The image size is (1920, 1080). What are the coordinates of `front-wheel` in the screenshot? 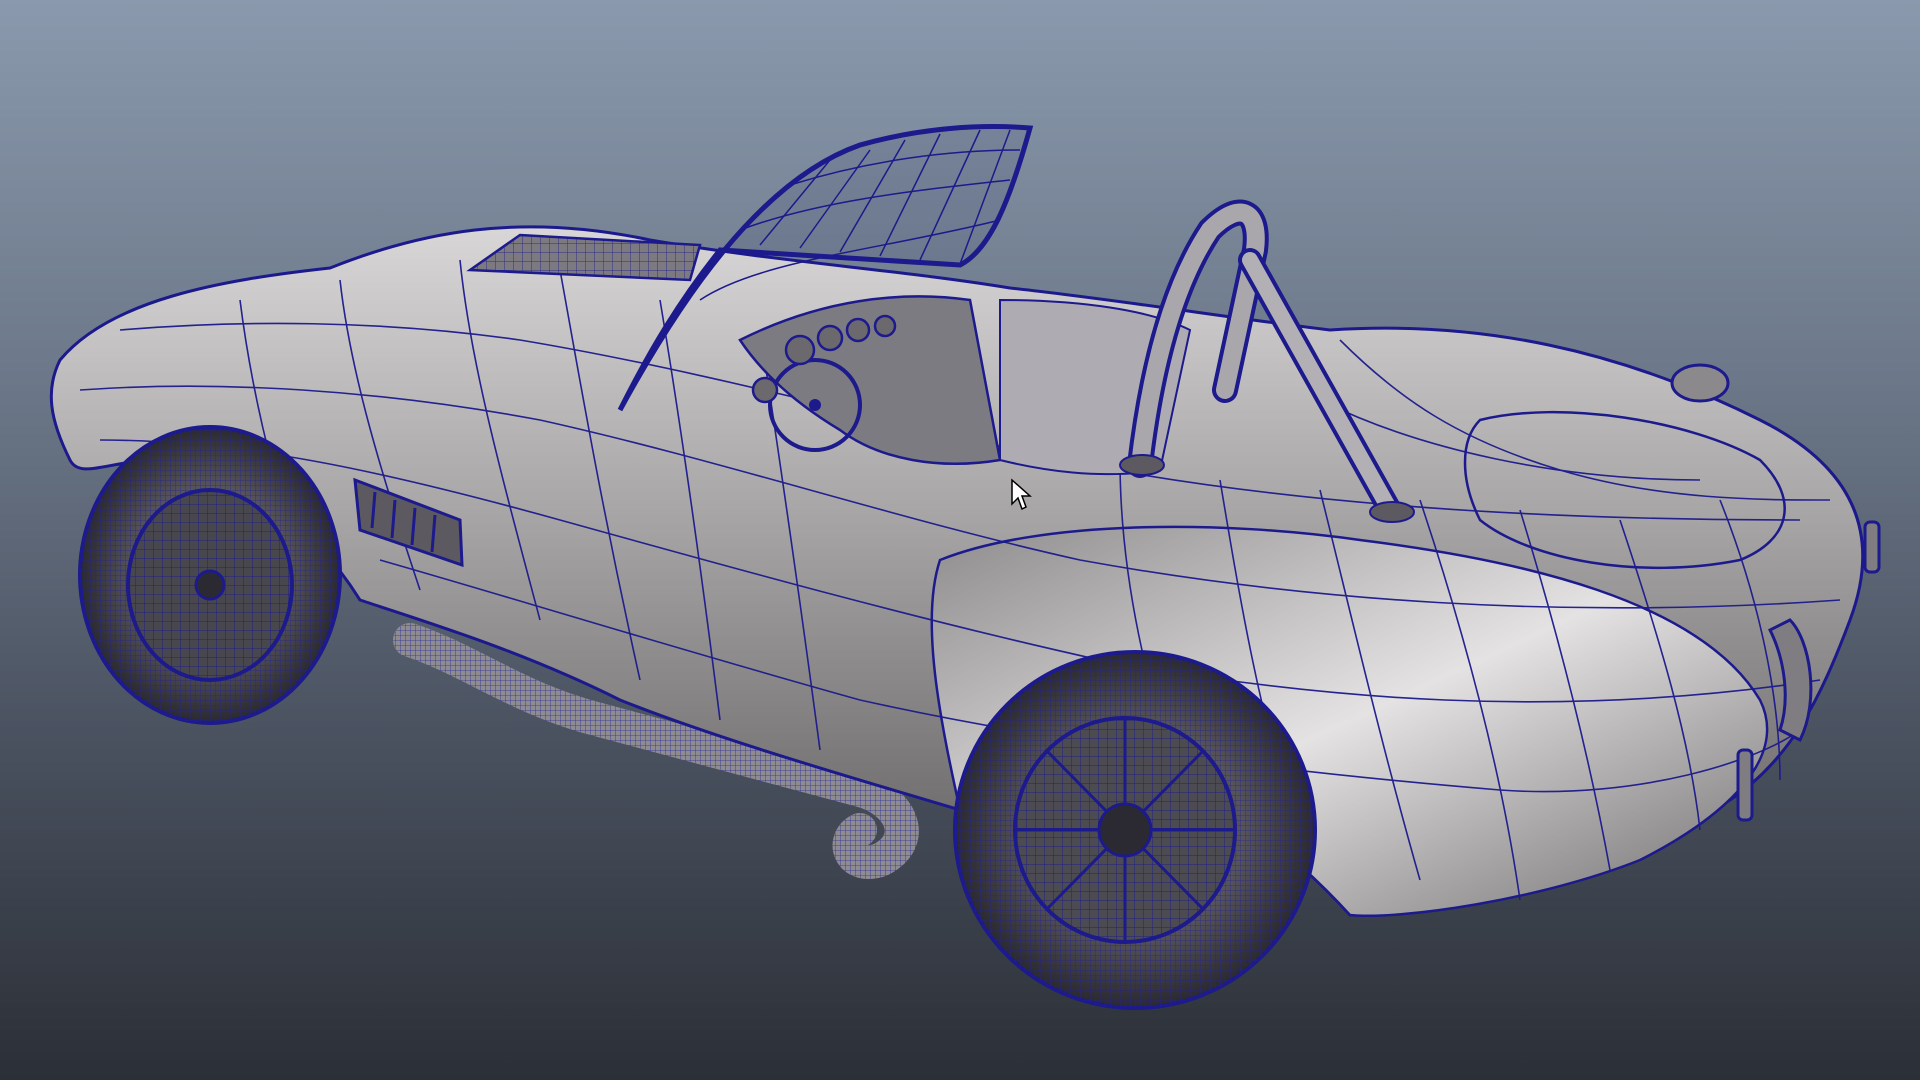 It's located at (210, 575).